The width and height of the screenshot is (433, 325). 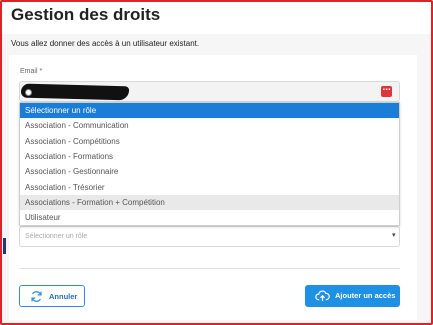 I want to click on side-accent, so click(x=4, y=246).